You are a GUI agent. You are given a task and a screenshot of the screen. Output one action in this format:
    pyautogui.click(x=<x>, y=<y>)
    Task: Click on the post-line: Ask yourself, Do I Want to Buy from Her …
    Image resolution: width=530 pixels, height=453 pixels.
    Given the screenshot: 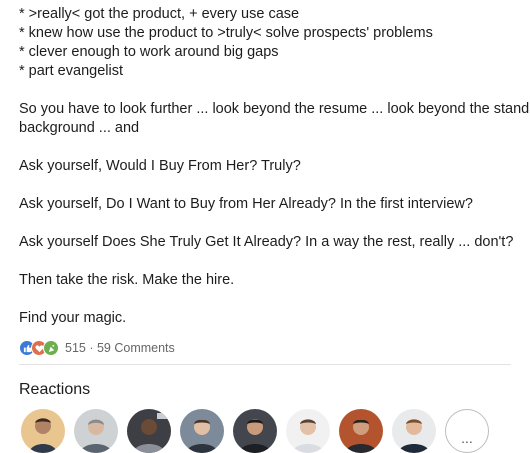 What is the action you would take?
    pyautogui.click(x=246, y=204)
    